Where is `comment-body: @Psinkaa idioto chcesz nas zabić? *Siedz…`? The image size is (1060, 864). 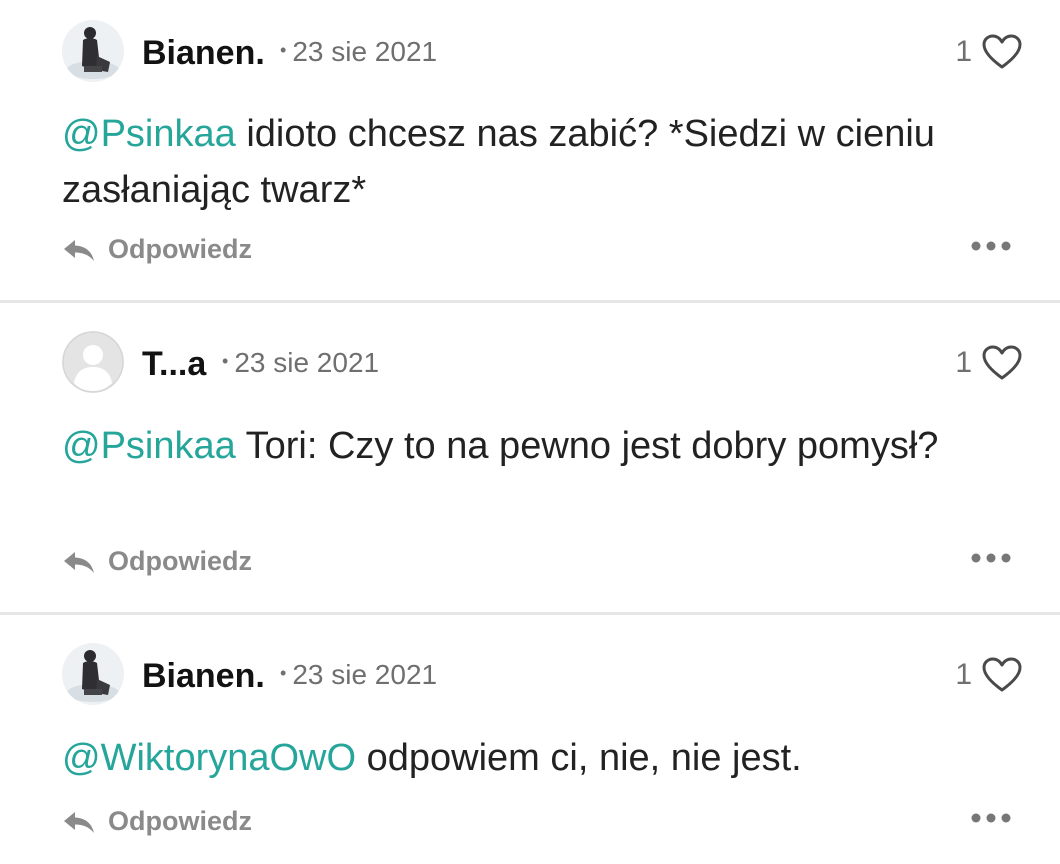 comment-body: @Psinkaa idioto chcesz nas zabić? *Siedz… is located at coordinates (532, 162).